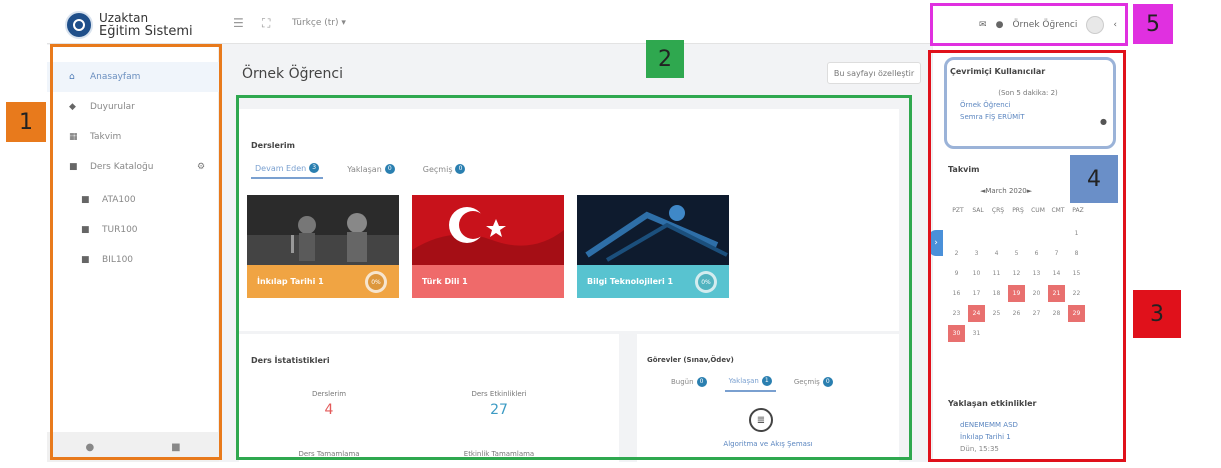  Describe the element at coordinates (1036, 253) in the screenshot. I see `calendar-day: 6` at that location.